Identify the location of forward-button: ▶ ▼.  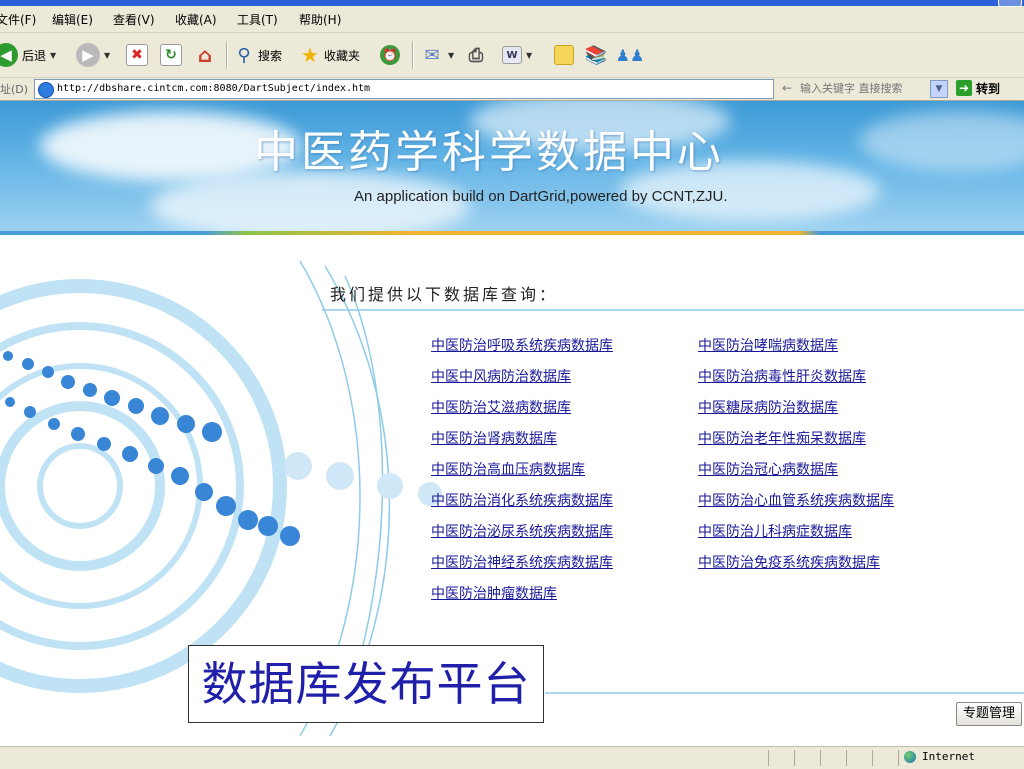
(93, 55).